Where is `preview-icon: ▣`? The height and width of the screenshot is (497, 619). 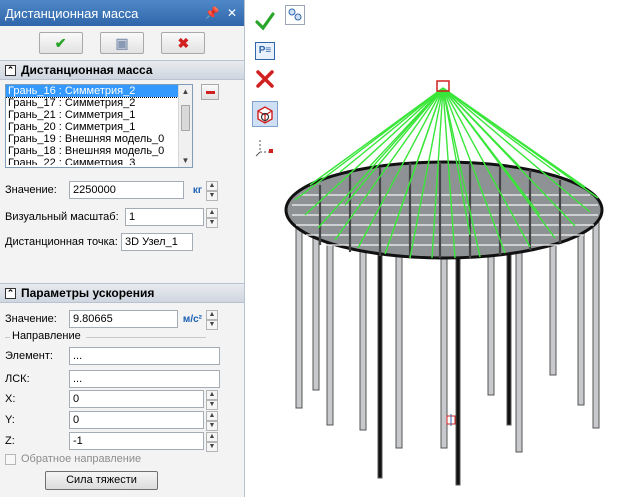 preview-icon: ▣ is located at coordinates (122, 42).